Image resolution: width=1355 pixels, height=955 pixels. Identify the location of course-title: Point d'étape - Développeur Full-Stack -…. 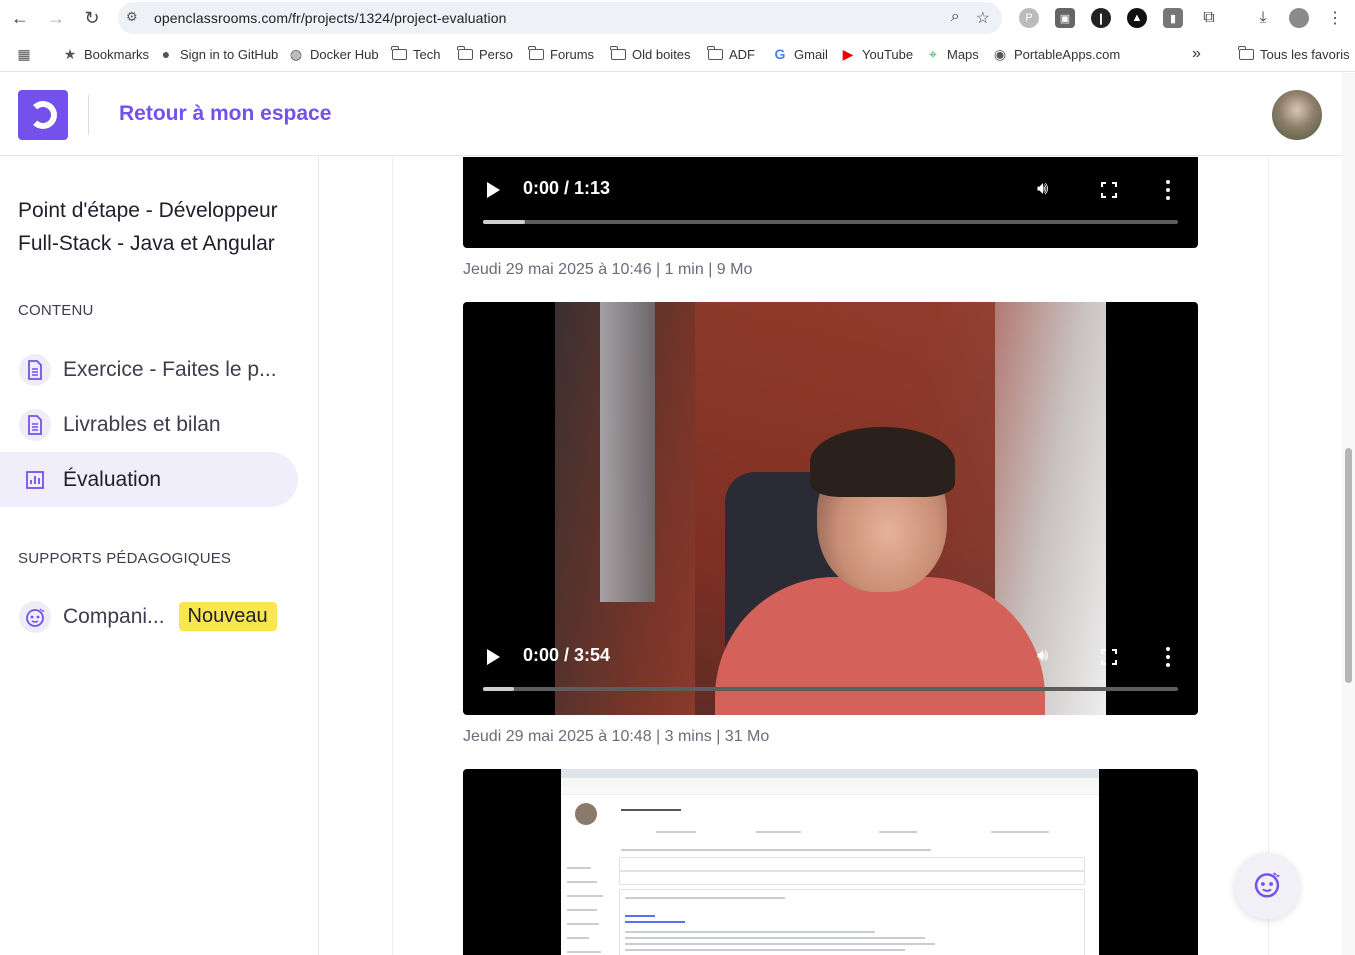
(148, 227).